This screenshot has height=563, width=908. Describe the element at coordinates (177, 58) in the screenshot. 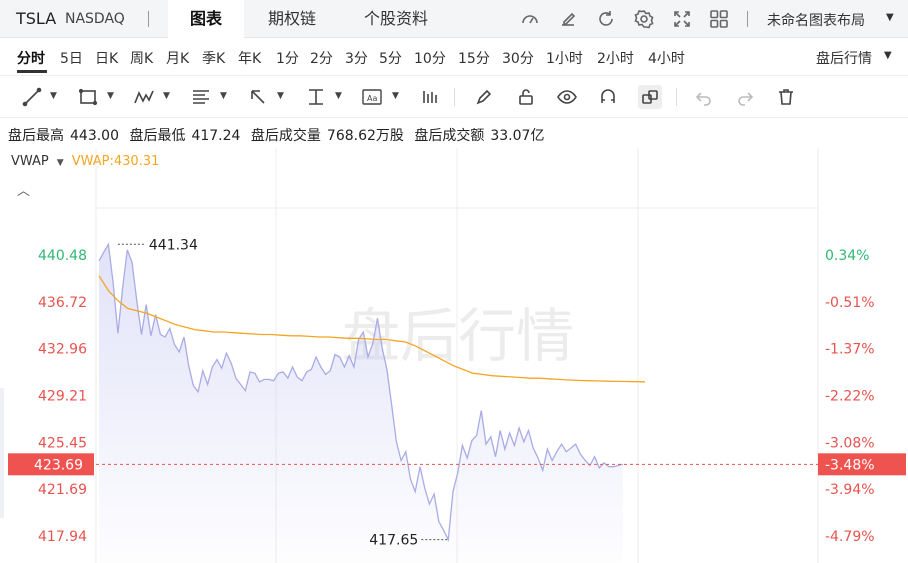

I see `period-item: 月K` at that location.